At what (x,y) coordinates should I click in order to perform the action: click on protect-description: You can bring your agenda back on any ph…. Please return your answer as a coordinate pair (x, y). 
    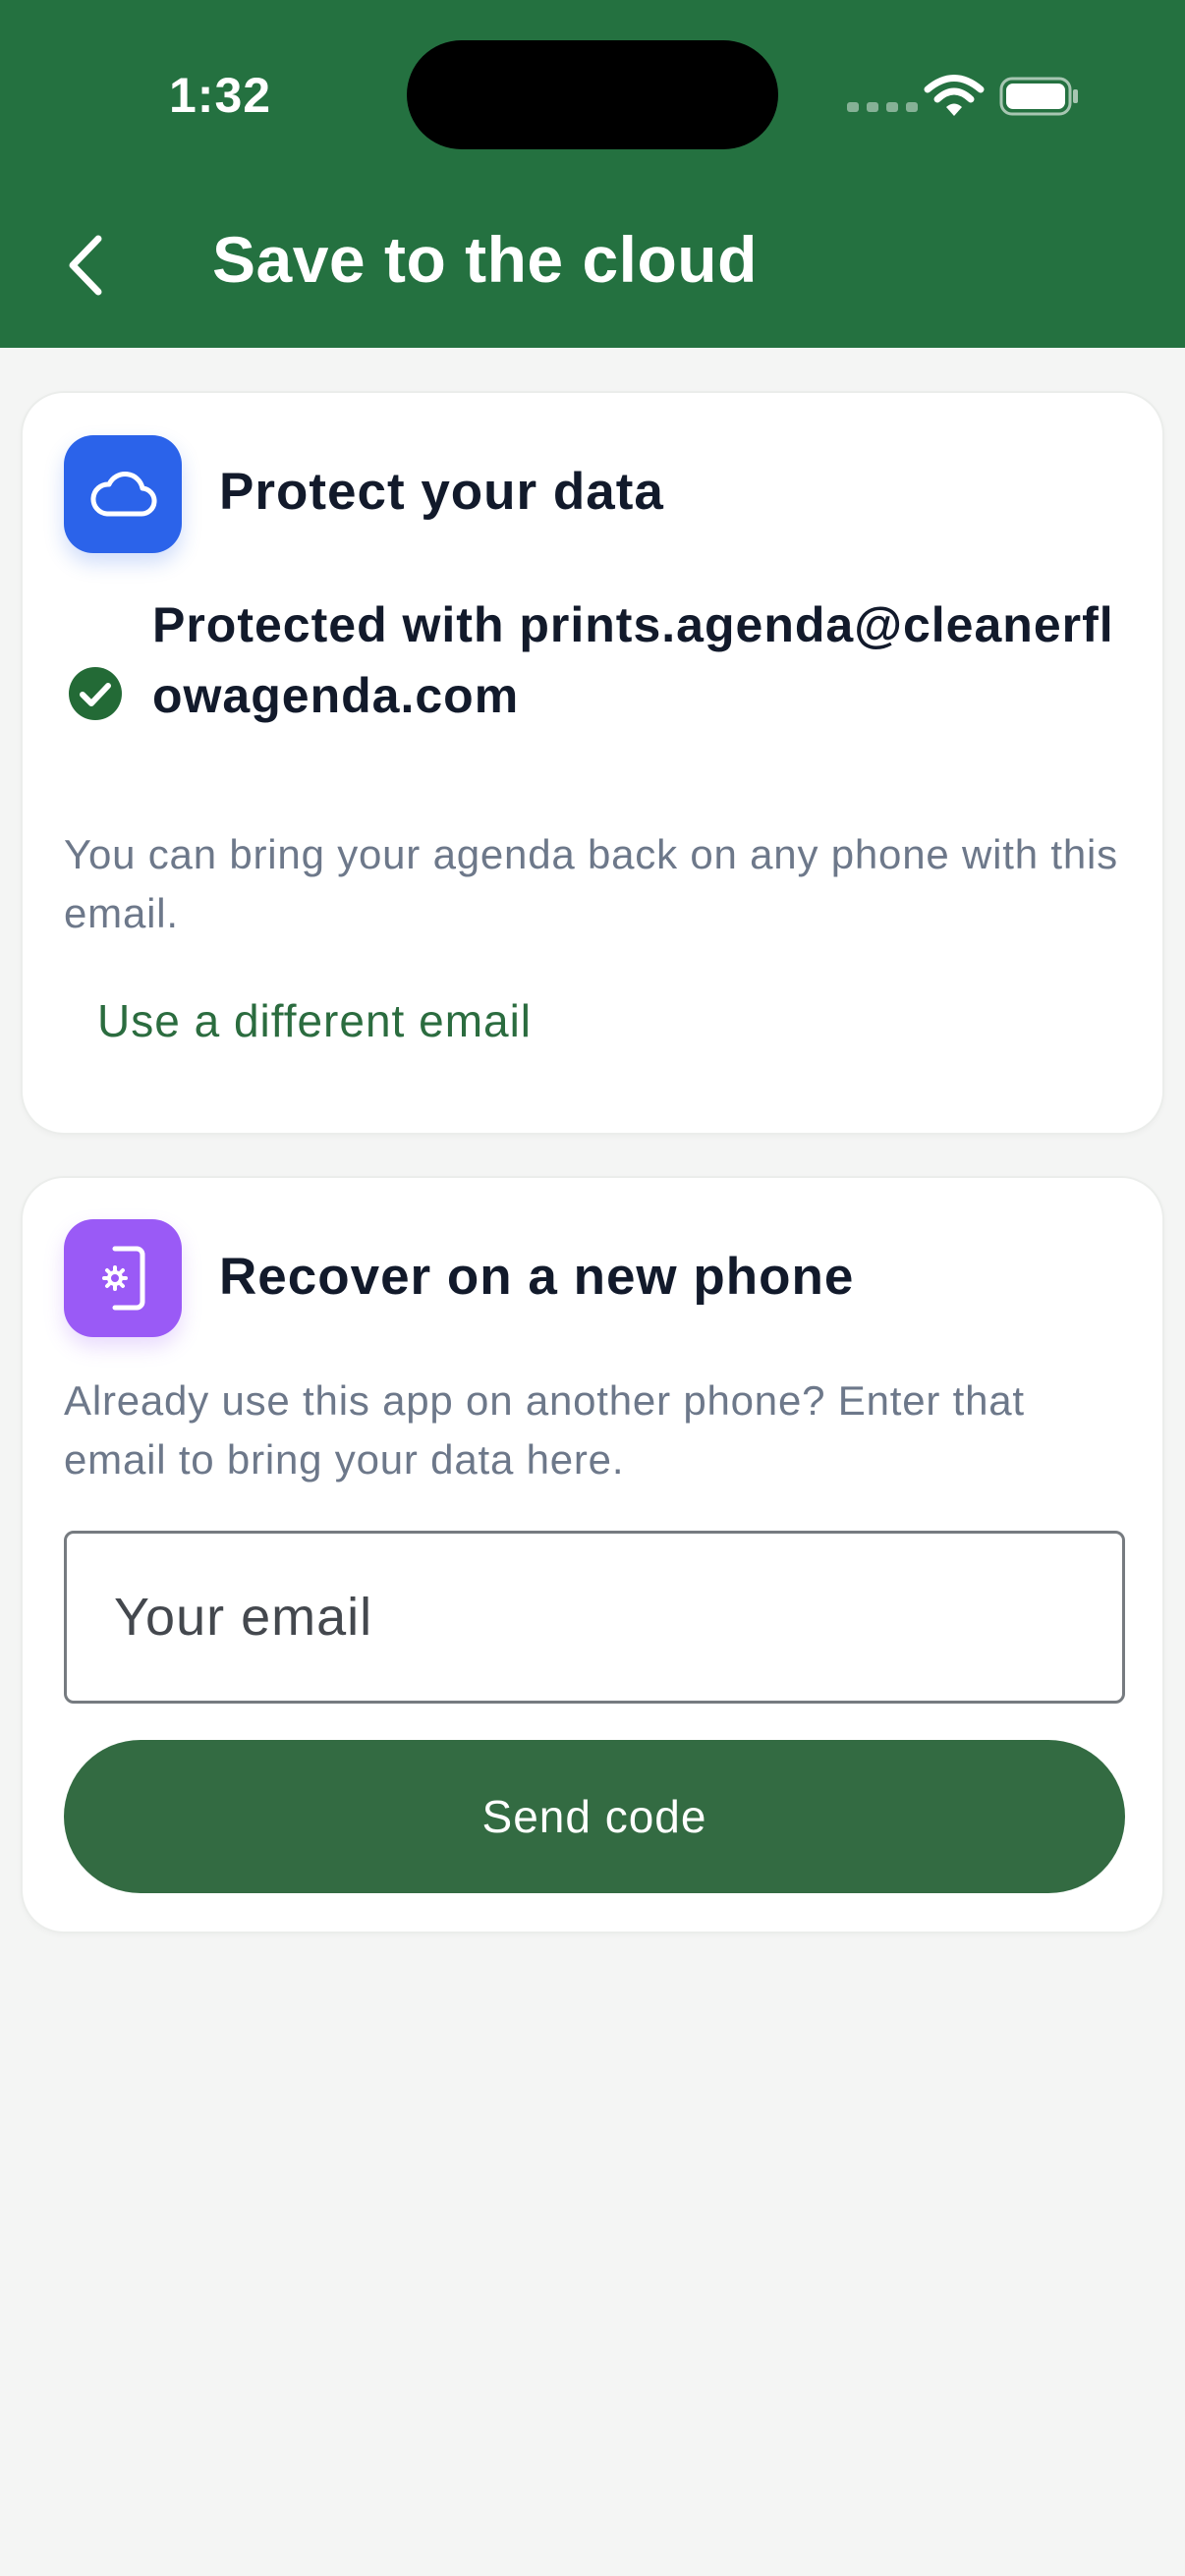
    Looking at the image, I should click on (591, 883).